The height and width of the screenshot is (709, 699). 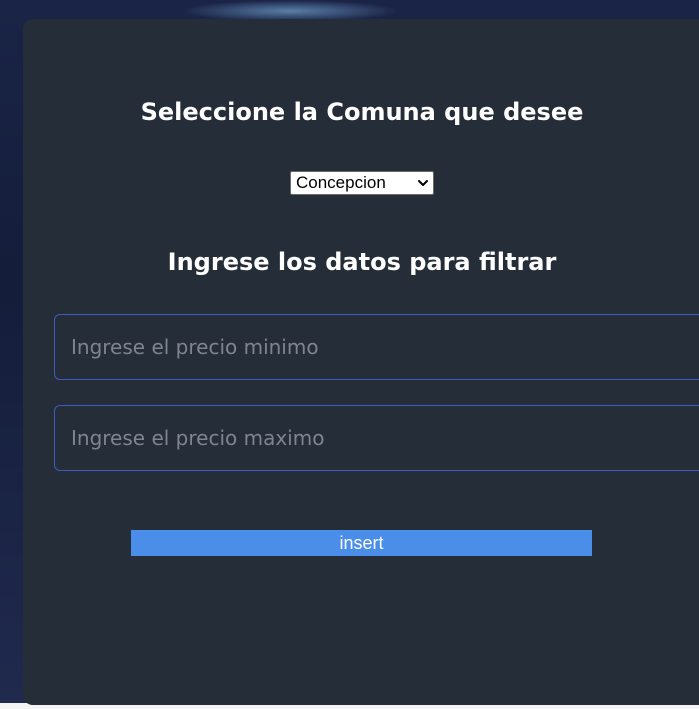 I want to click on comuna-select: Concepcion, so click(x=362, y=183).